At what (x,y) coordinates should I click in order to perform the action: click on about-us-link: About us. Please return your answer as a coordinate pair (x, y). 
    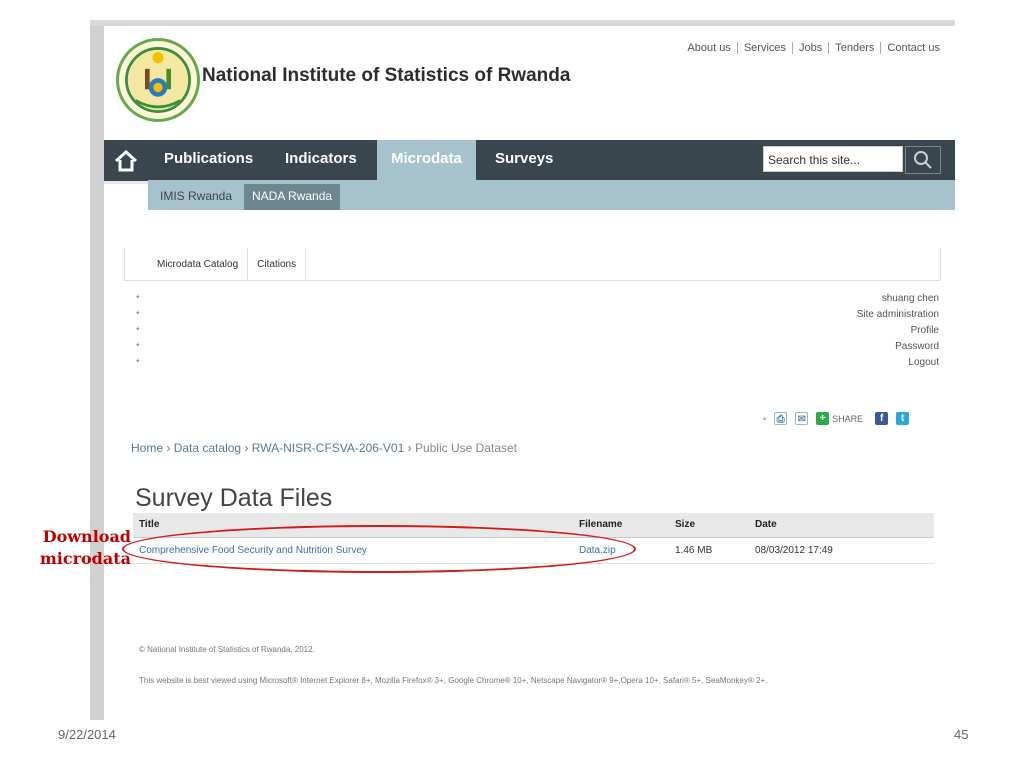
    Looking at the image, I should click on (708, 48).